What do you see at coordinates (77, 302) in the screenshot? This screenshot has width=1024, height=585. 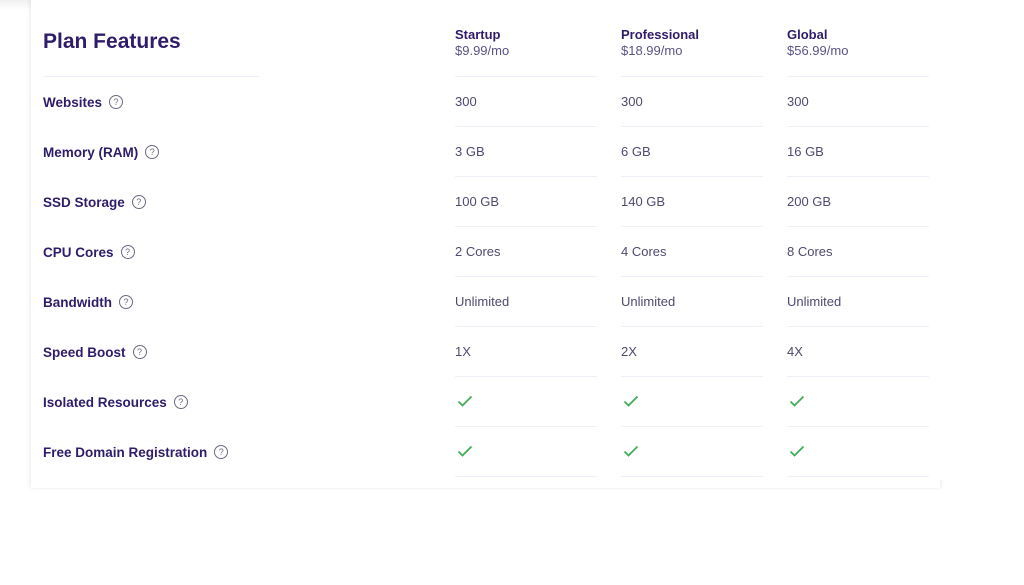 I see `feature-name: Bandwidth` at bounding box center [77, 302].